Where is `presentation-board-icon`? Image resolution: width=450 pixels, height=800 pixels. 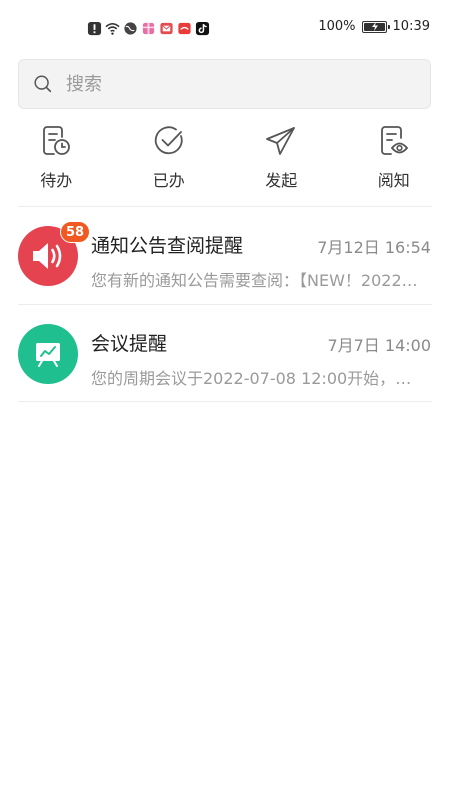
presentation-board-icon is located at coordinates (48, 355).